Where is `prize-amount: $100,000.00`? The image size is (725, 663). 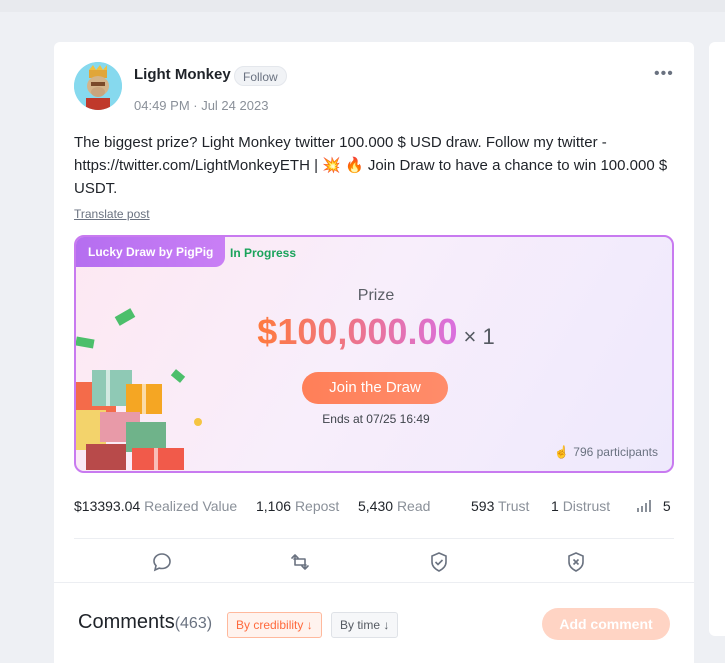 prize-amount: $100,000.00 is located at coordinates (357, 331).